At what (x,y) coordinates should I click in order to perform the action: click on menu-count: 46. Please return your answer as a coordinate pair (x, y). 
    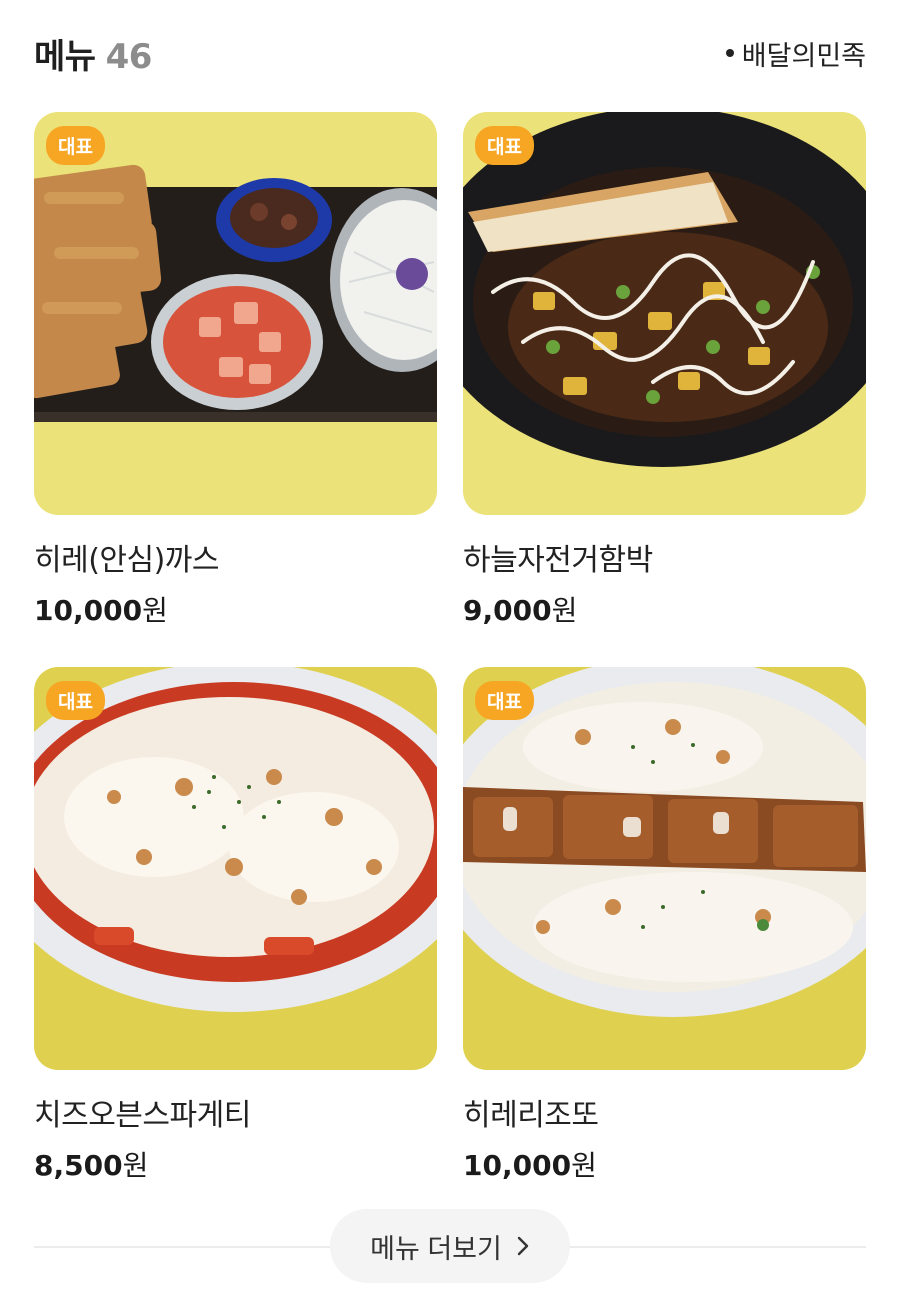
    Looking at the image, I should click on (129, 56).